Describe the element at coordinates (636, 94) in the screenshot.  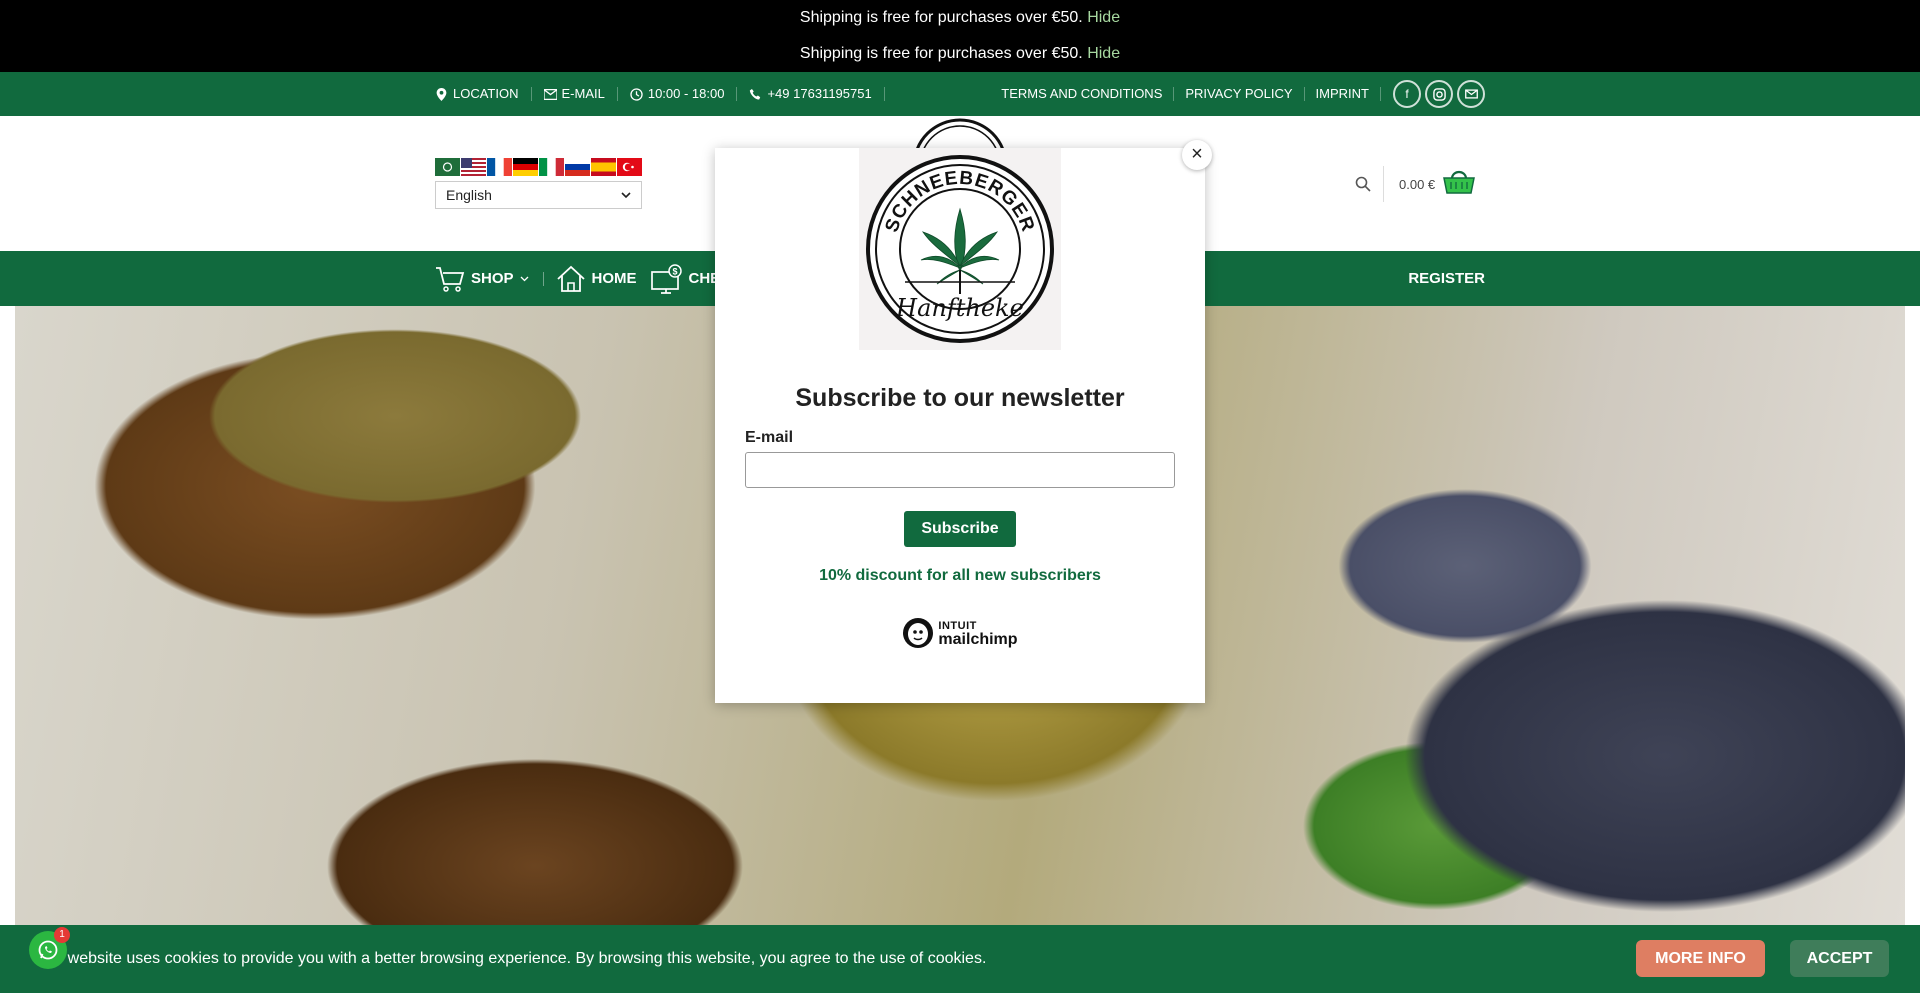
I see `clock-icon` at that location.